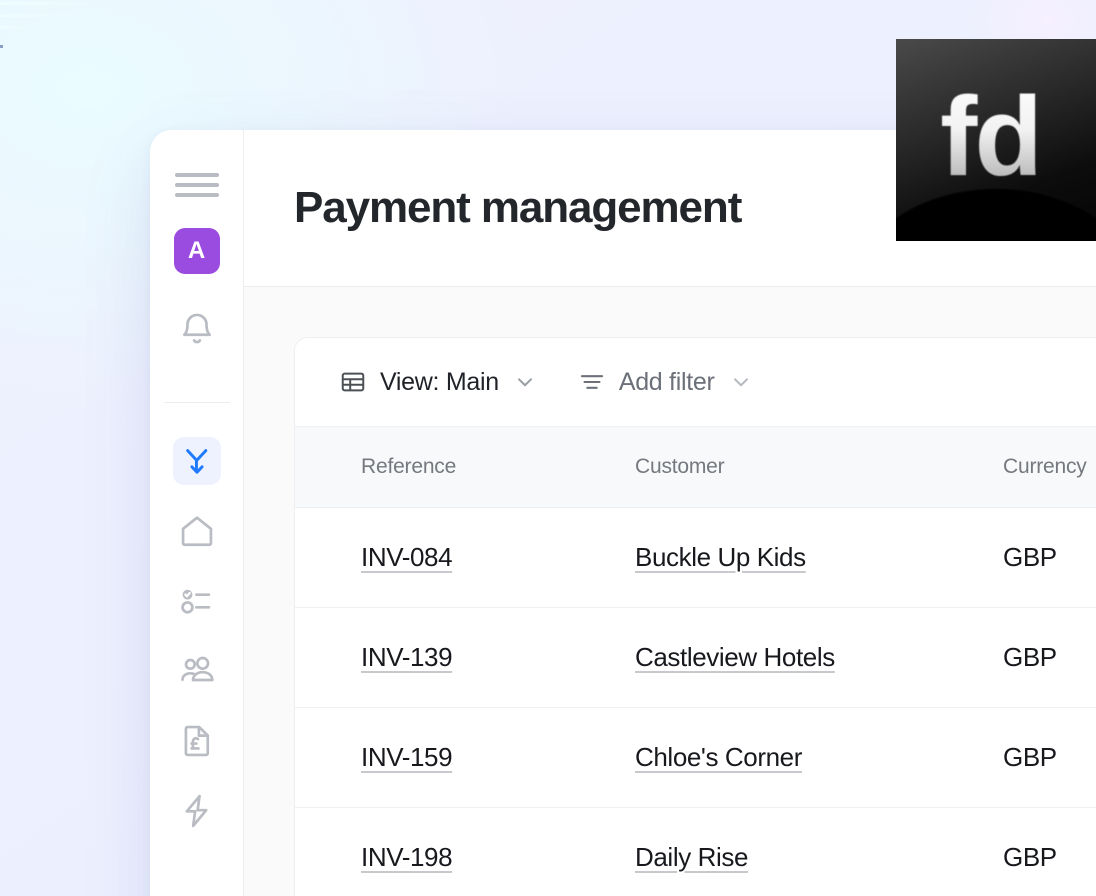  I want to click on customer-link: Castleview Hotels, so click(735, 657).